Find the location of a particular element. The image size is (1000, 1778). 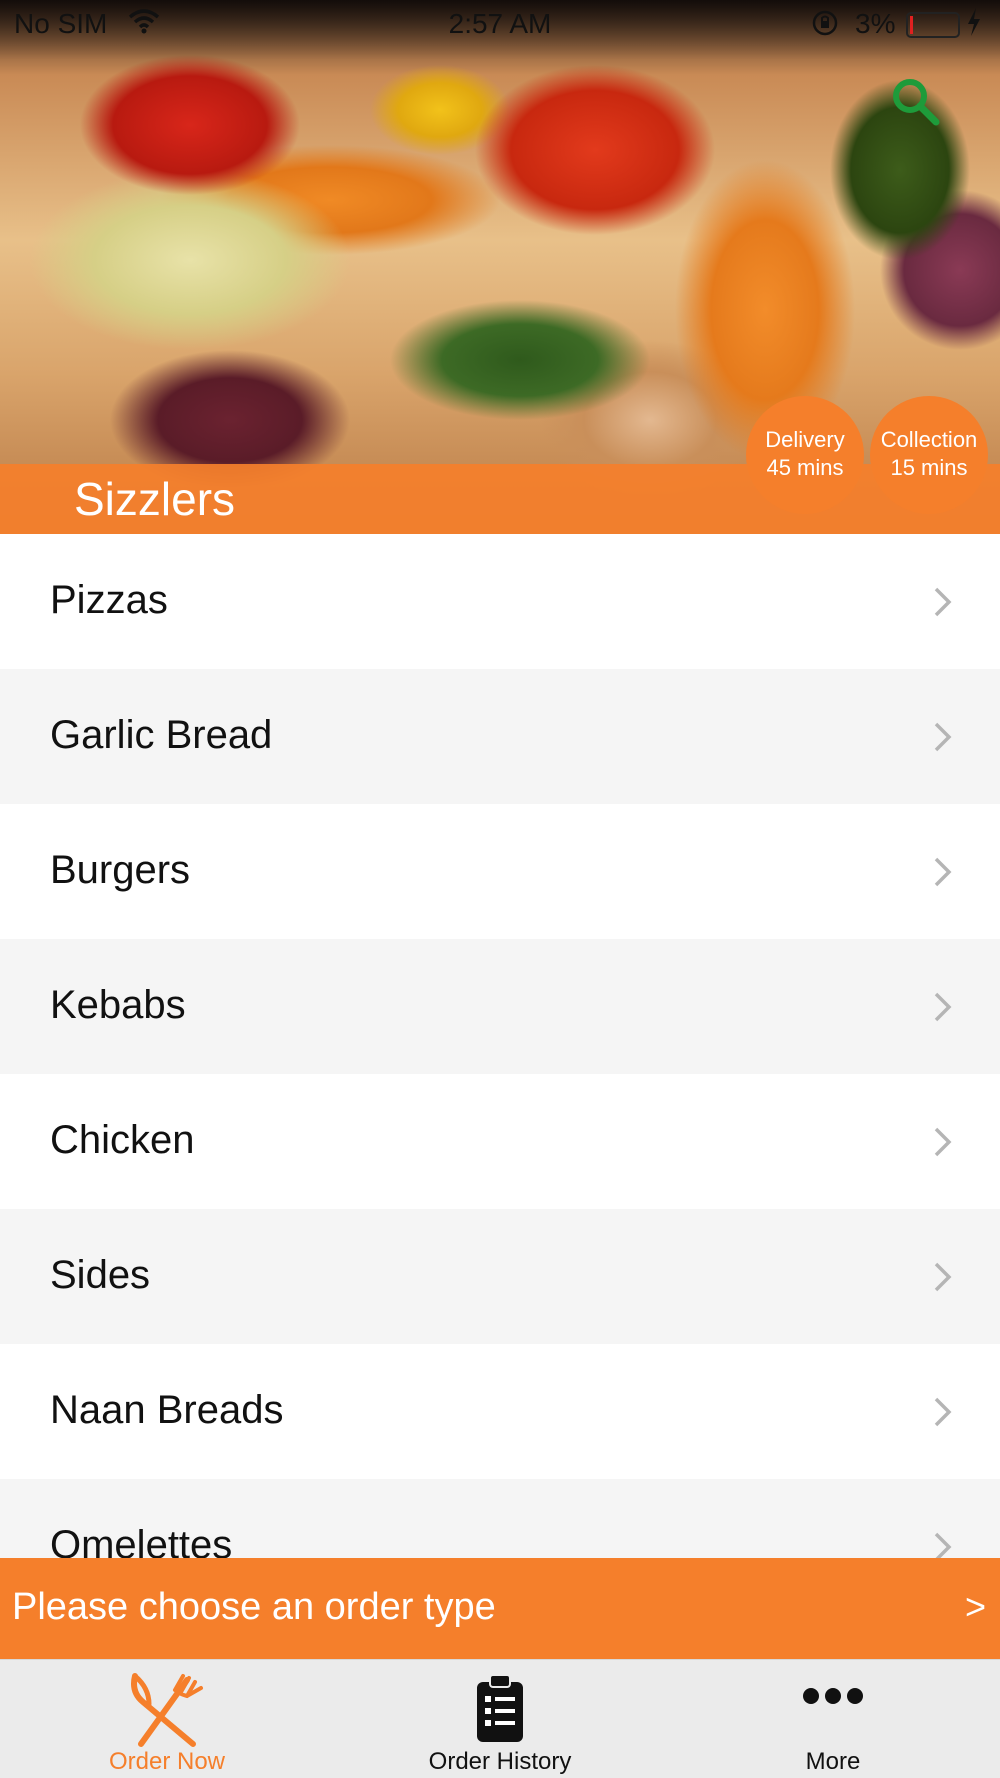

status-bar: No SIM 2:57 AM 3% is located at coordinates (500, 25).